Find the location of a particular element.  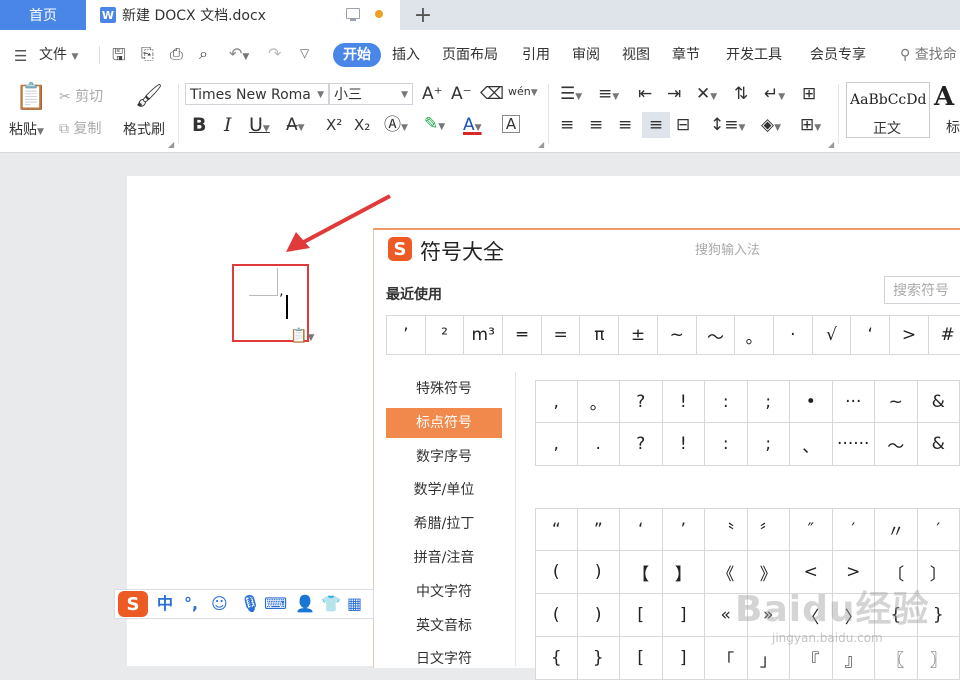

character-border-icon: A is located at coordinates (511, 124).